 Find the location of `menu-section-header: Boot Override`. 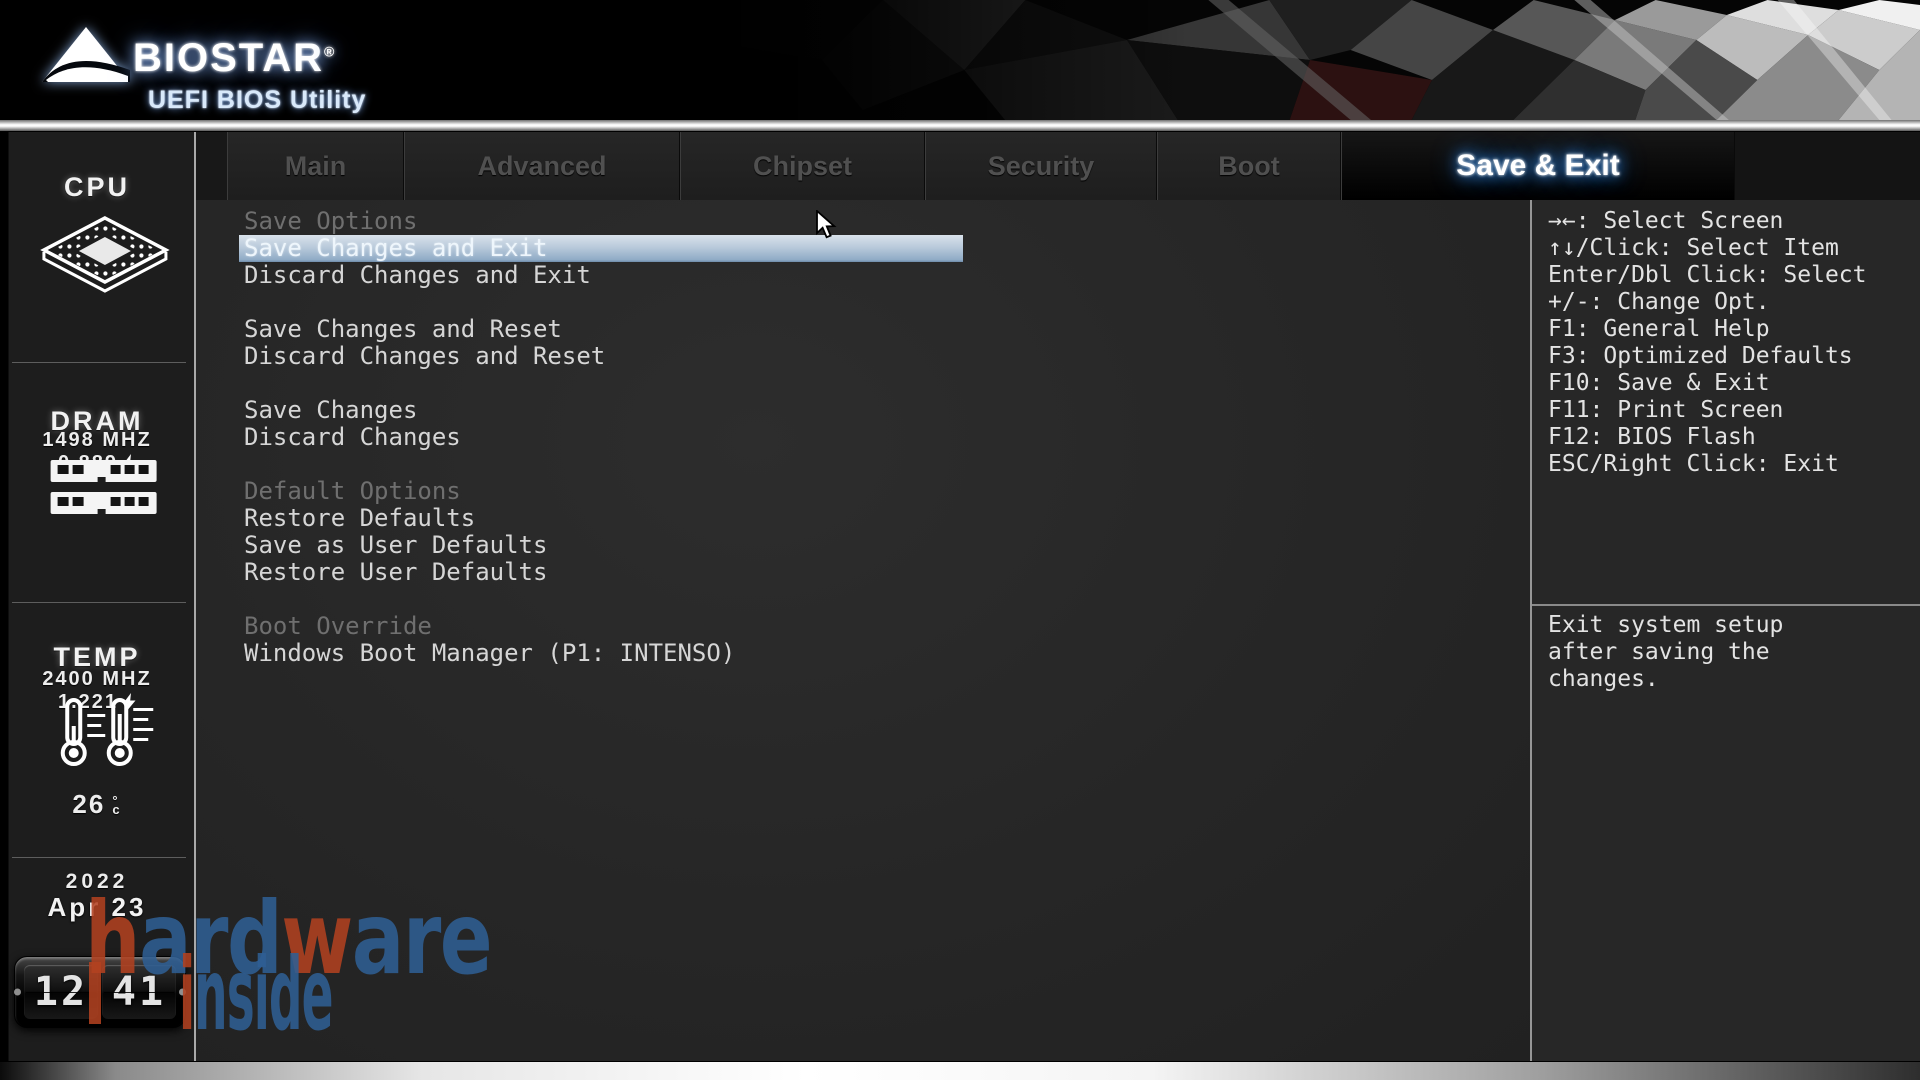

menu-section-header: Boot Override is located at coordinates (338, 626).